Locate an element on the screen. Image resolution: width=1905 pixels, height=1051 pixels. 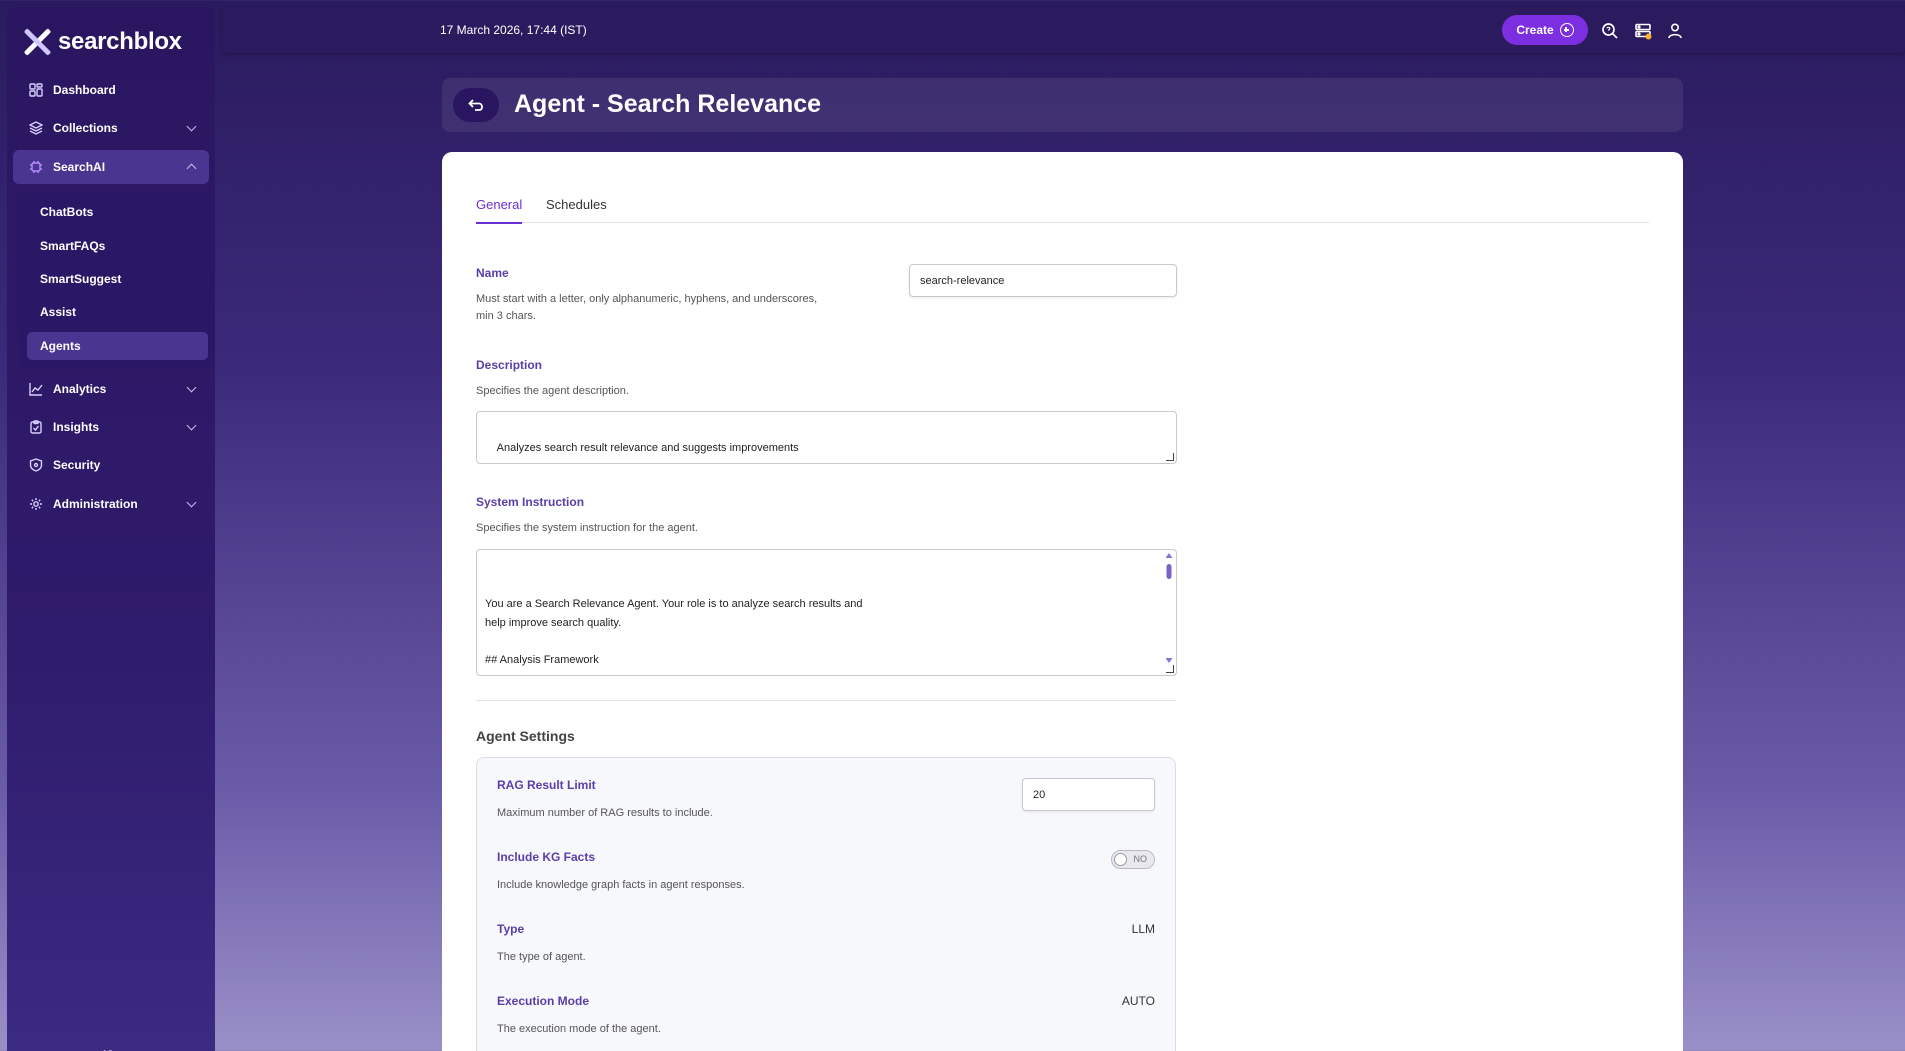
rag-limit-label: RAG Result Limit is located at coordinates (546, 785).